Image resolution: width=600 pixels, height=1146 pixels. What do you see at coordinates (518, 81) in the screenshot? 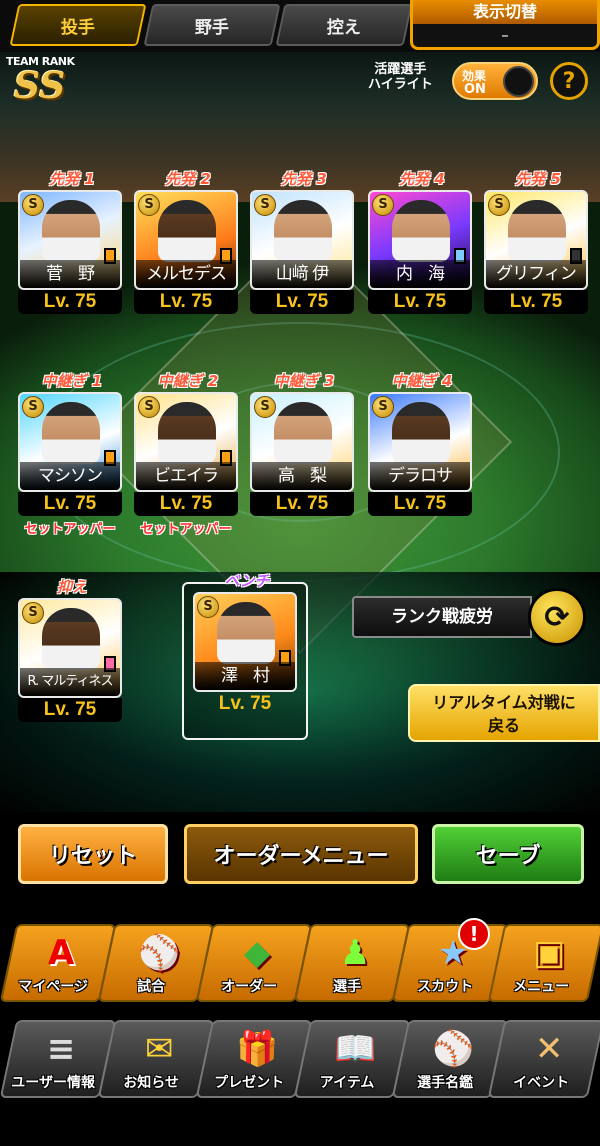
I see `toggle-knob` at bounding box center [518, 81].